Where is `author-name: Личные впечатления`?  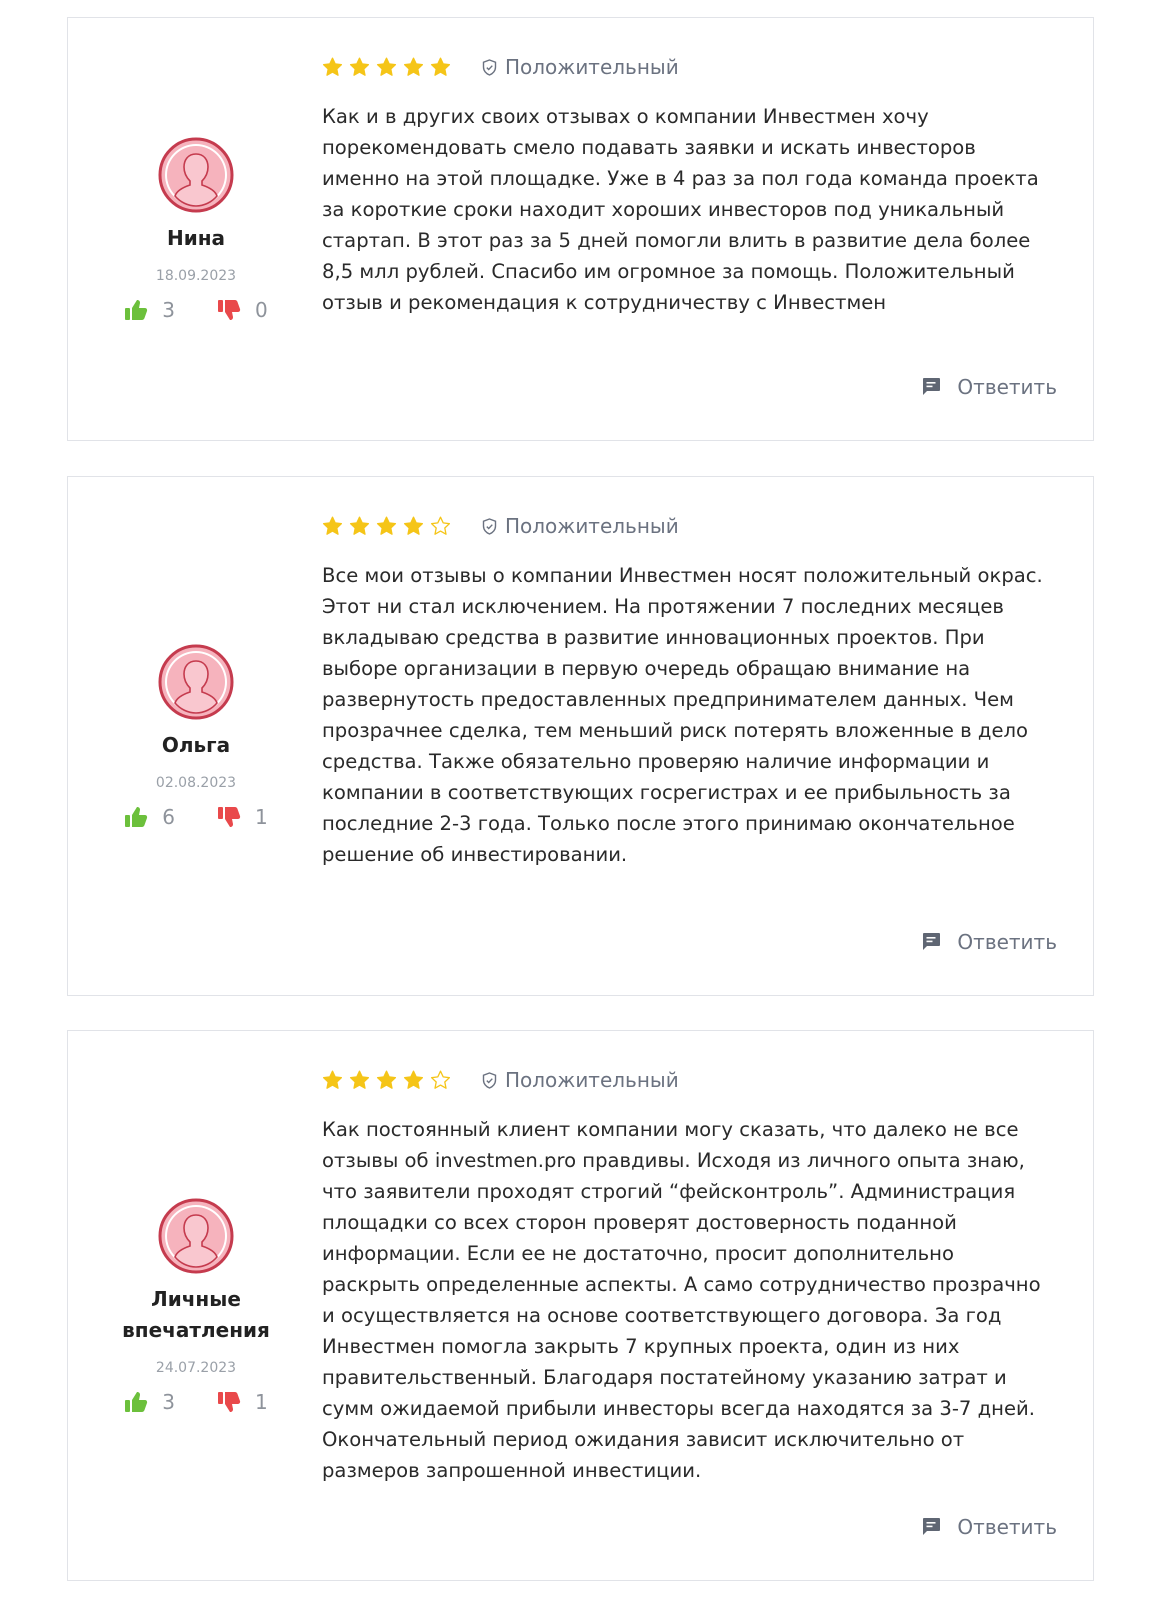 author-name: Личные впечатления is located at coordinates (196, 1314).